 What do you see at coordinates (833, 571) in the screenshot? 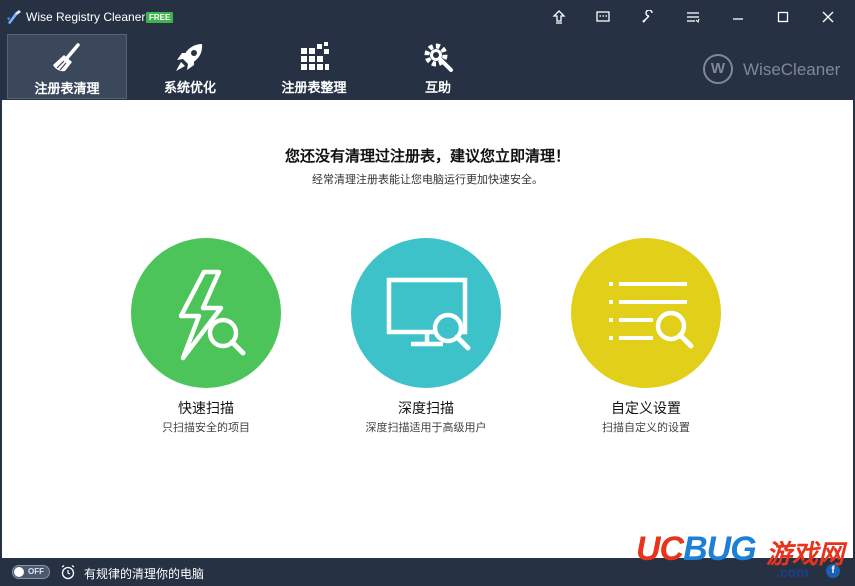
I see `facebook-icon: f` at bounding box center [833, 571].